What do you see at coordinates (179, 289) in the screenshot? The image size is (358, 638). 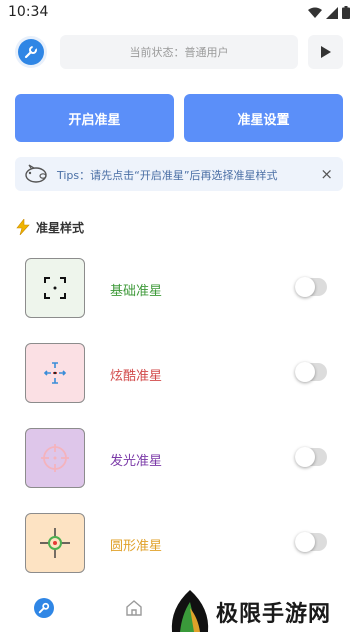 I see `style-row-basic: 基础准星` at bounding box center [179, 289].